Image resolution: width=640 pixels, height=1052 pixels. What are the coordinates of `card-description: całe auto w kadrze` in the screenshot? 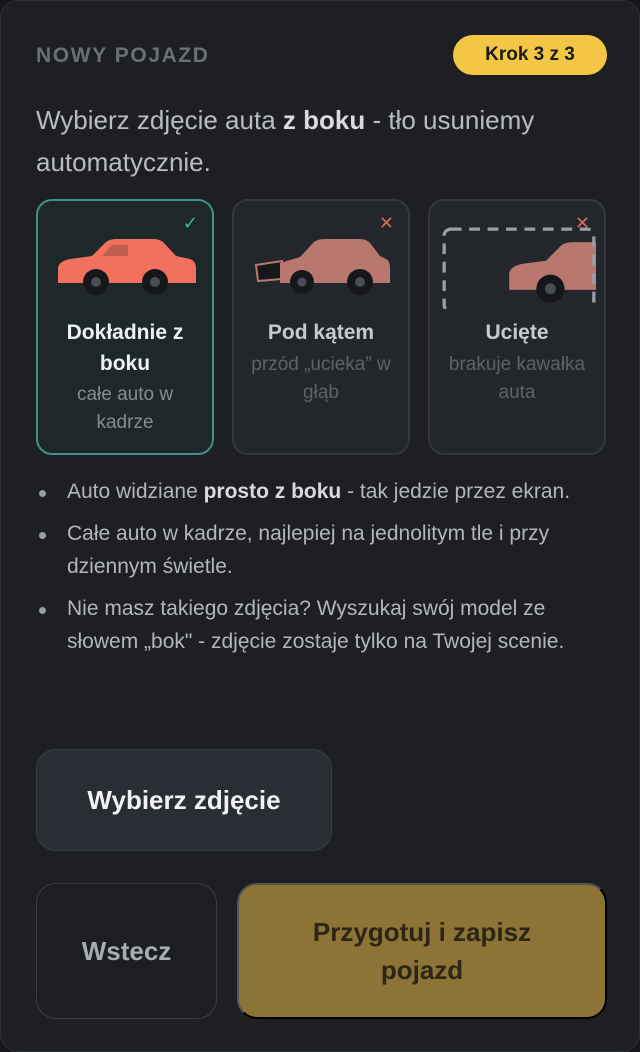 It's located at (125, 408).